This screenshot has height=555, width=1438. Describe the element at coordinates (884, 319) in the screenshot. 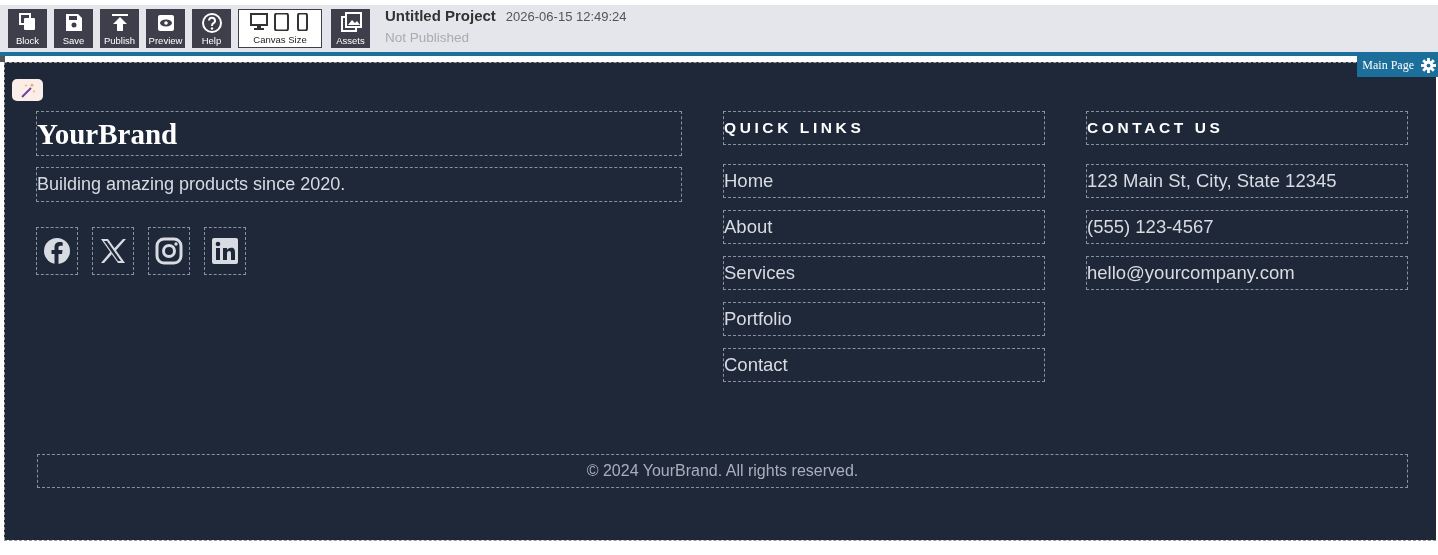

I see `footer-link: Portfolio` at that location.